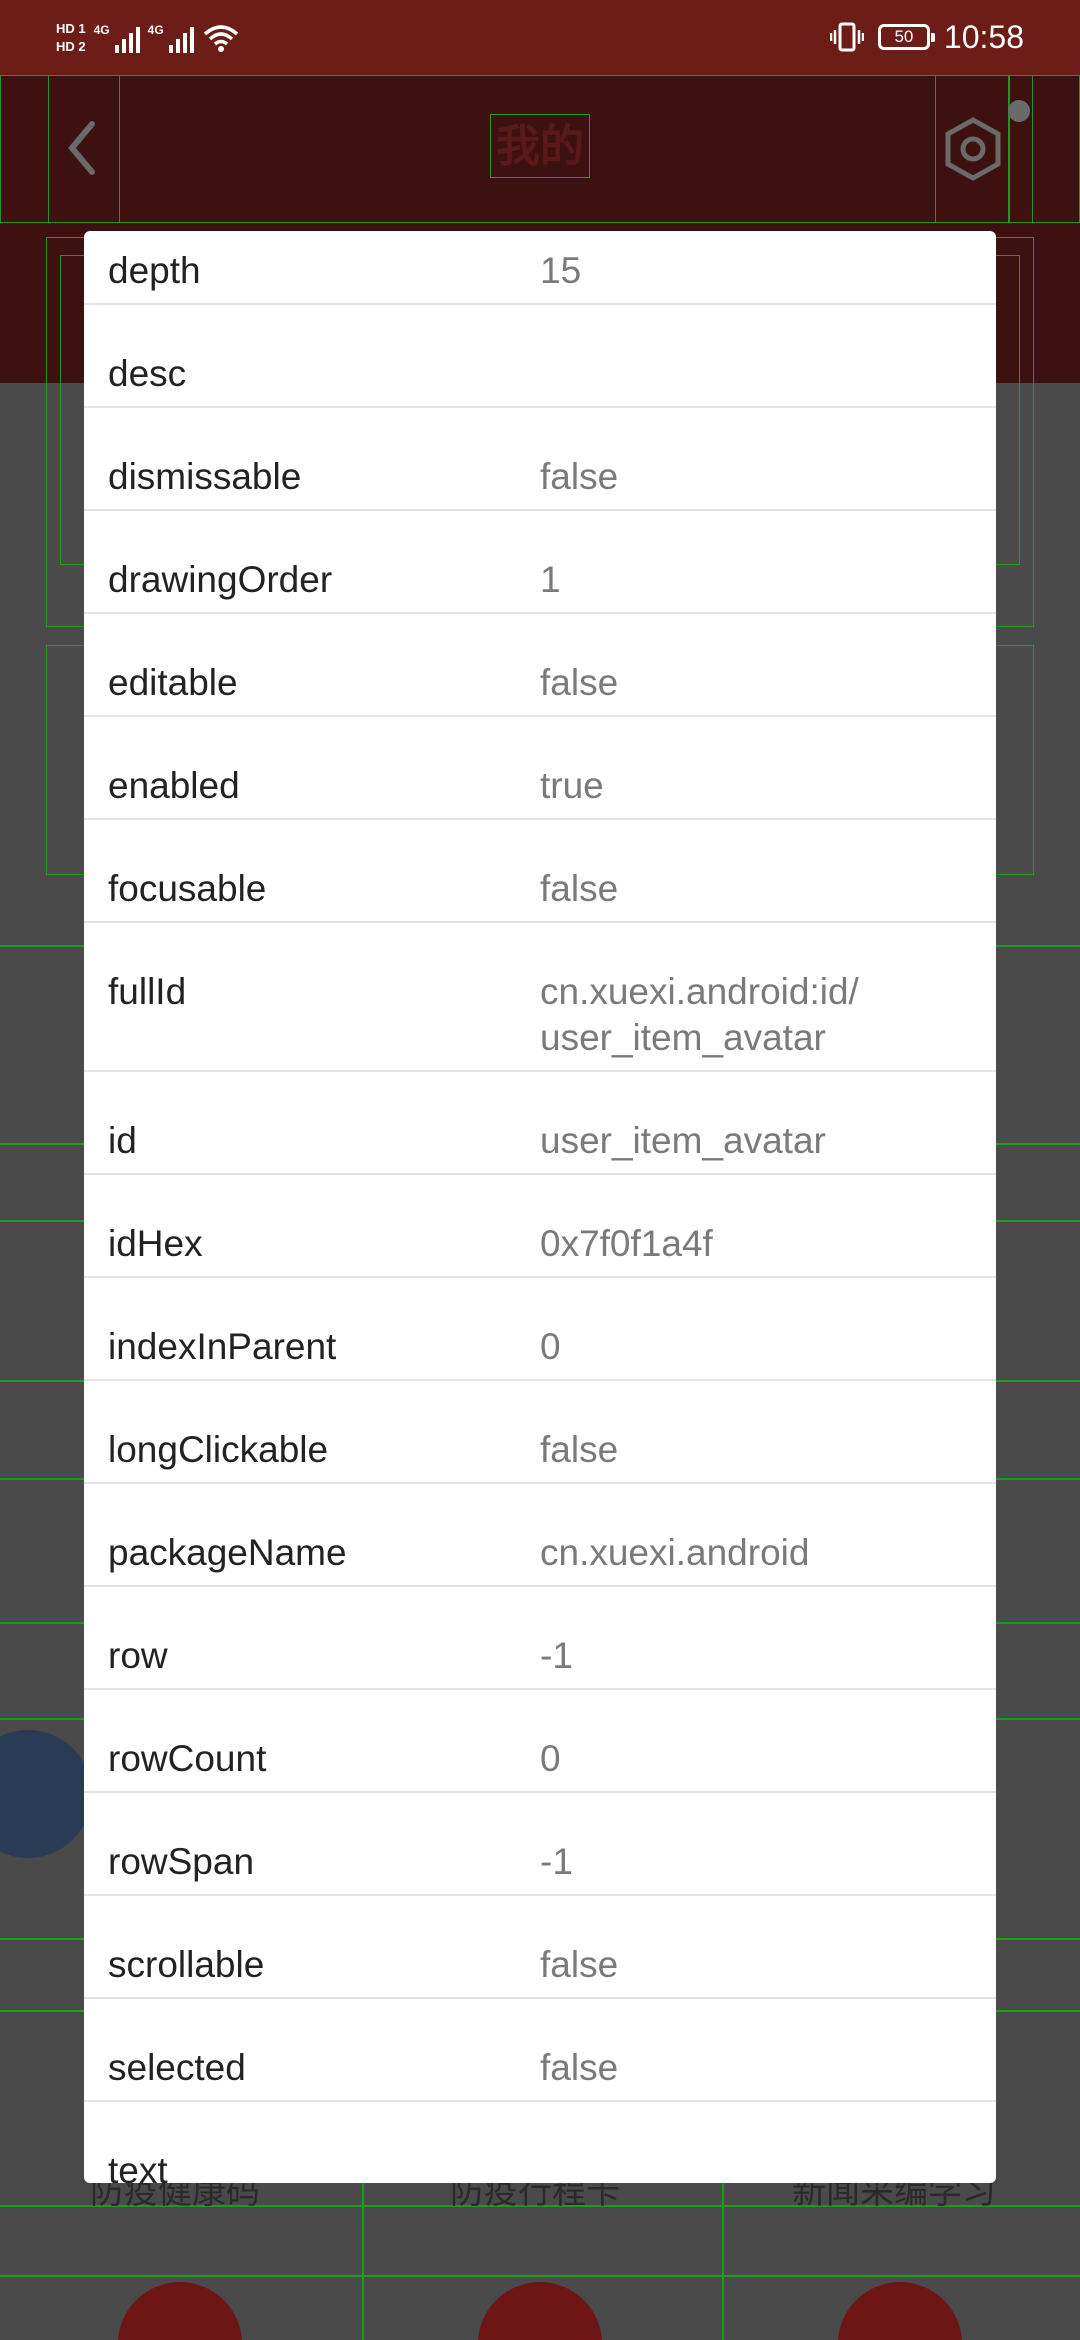  I want to click on property-name: enabled, so click(174, 785).